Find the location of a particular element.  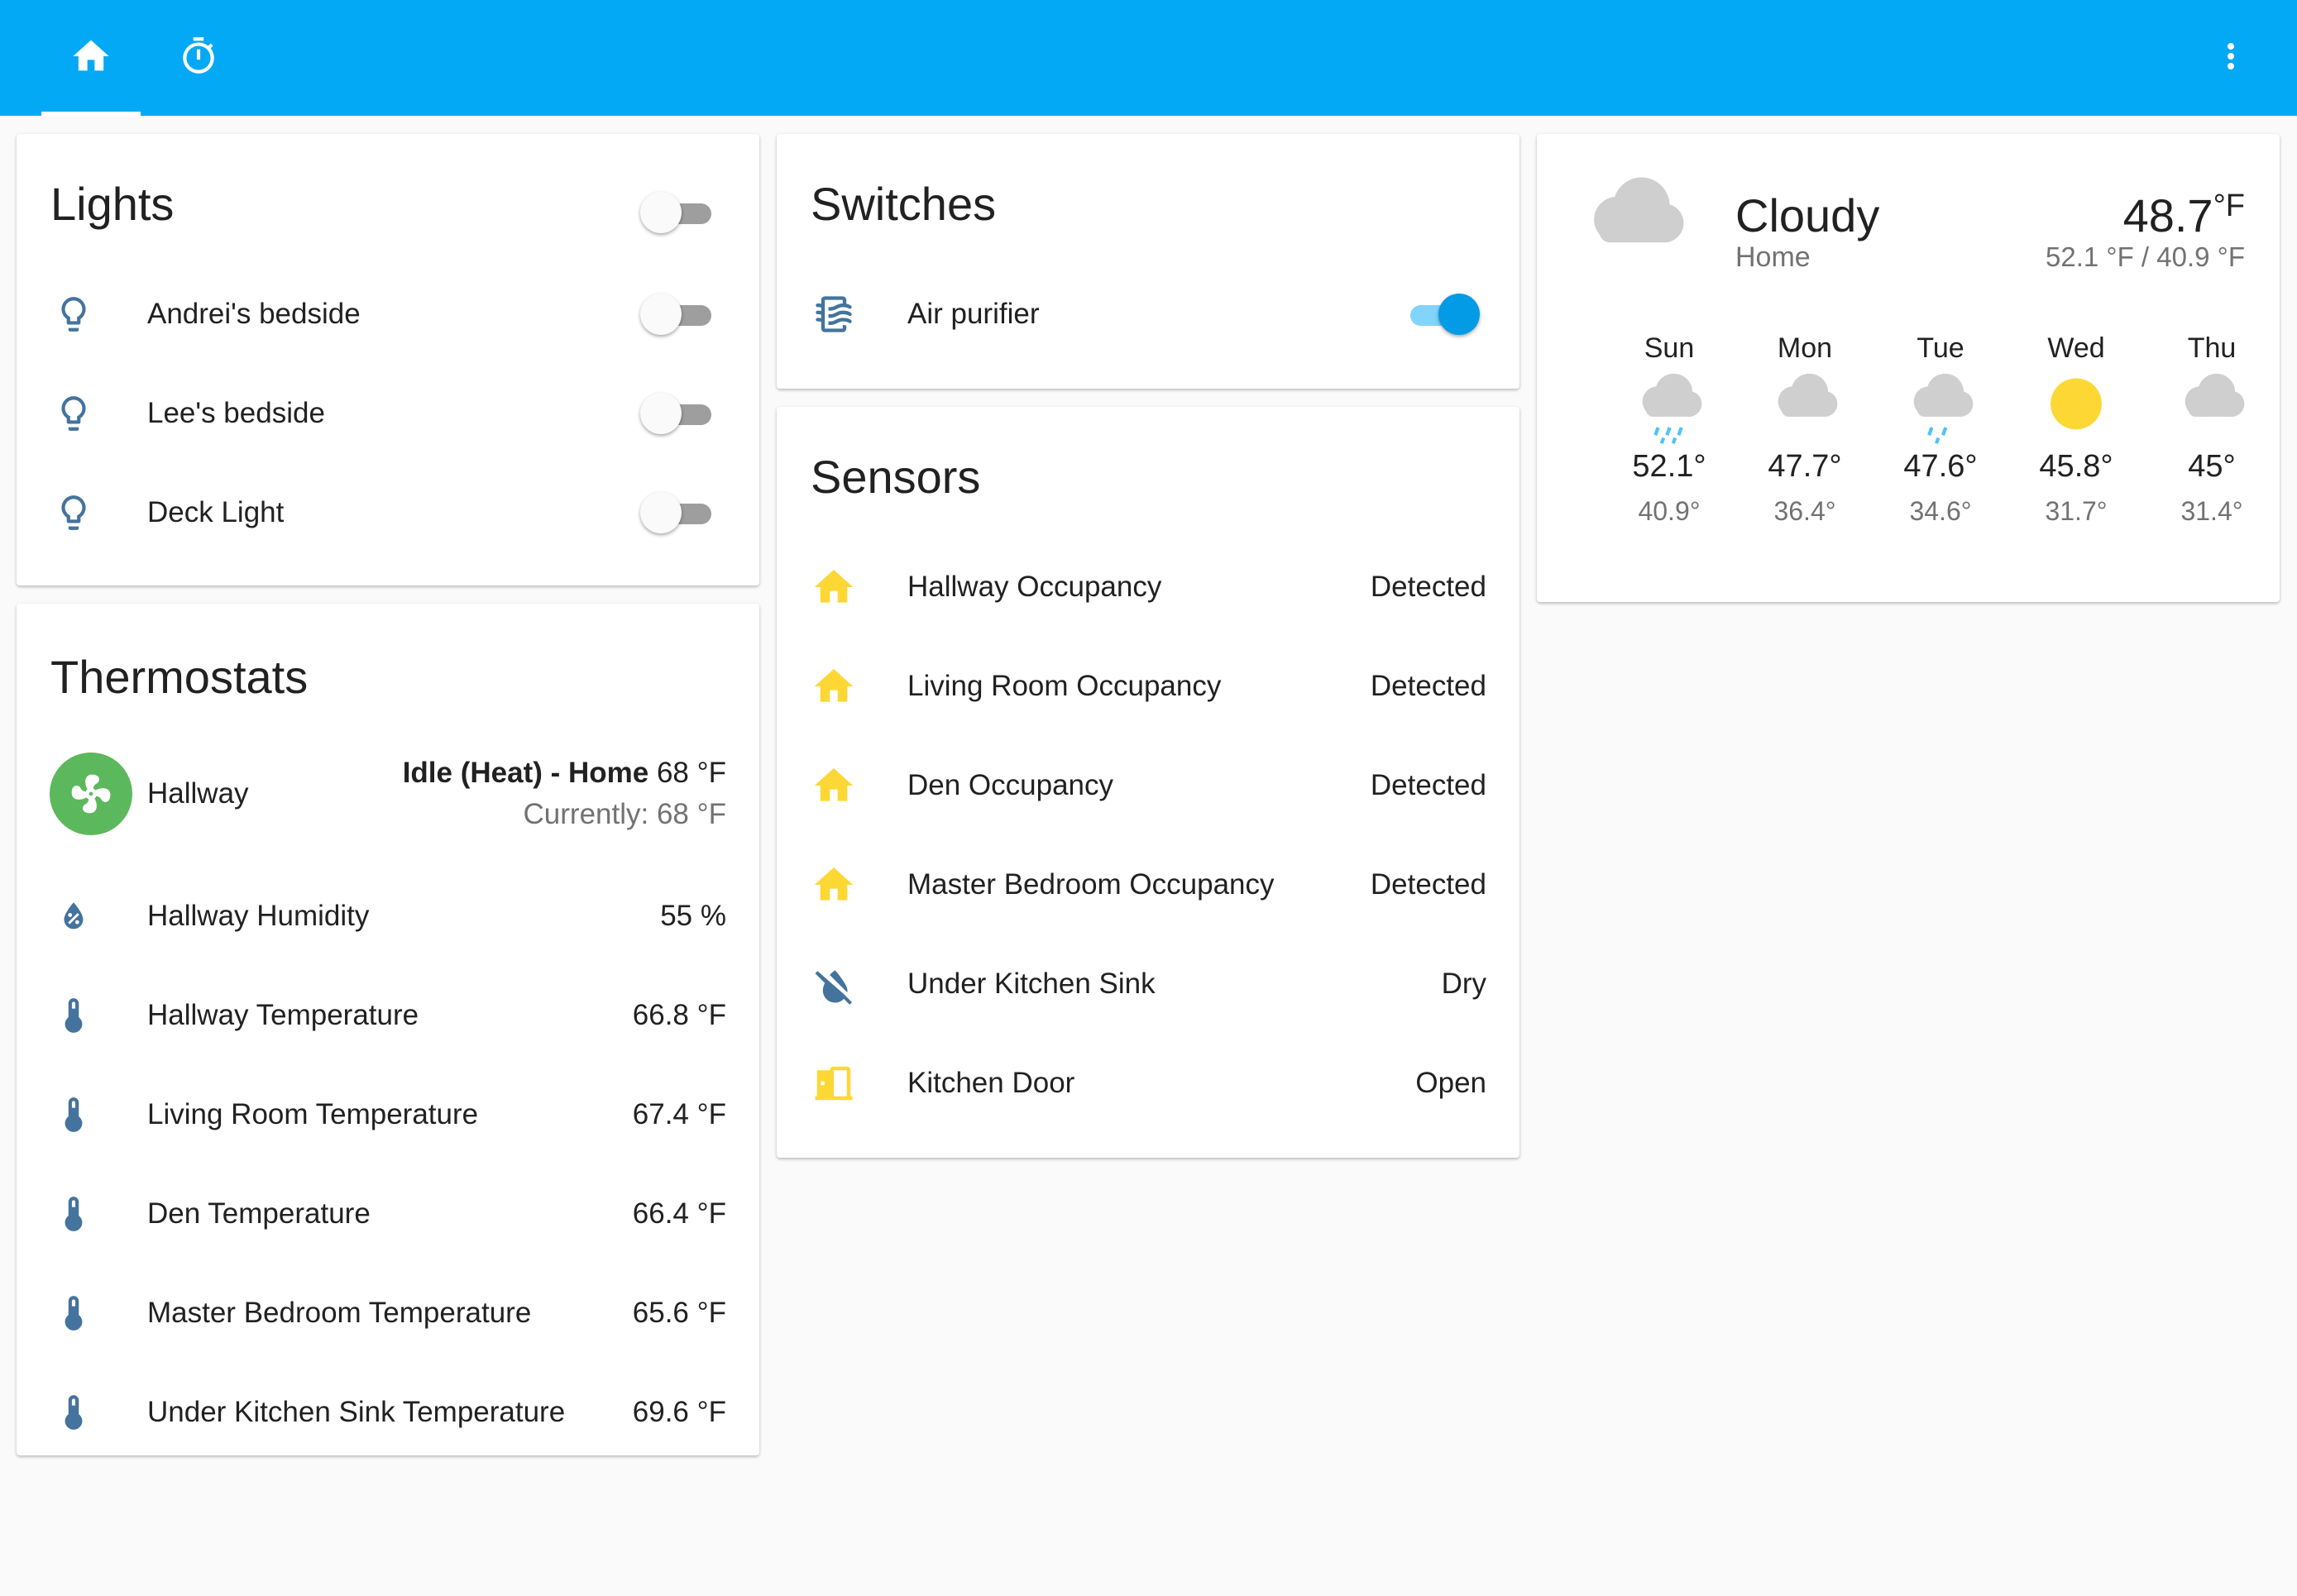

weather-temperature: 48.7 is located at coordinates (2167, 215).